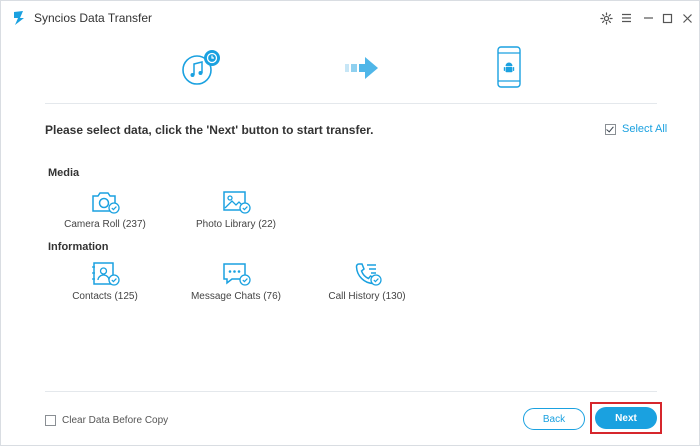  What do you see at coordinates (610, 129) in the screenshot?
I see `select-all-check-icon` at bounding box center [610, 129].